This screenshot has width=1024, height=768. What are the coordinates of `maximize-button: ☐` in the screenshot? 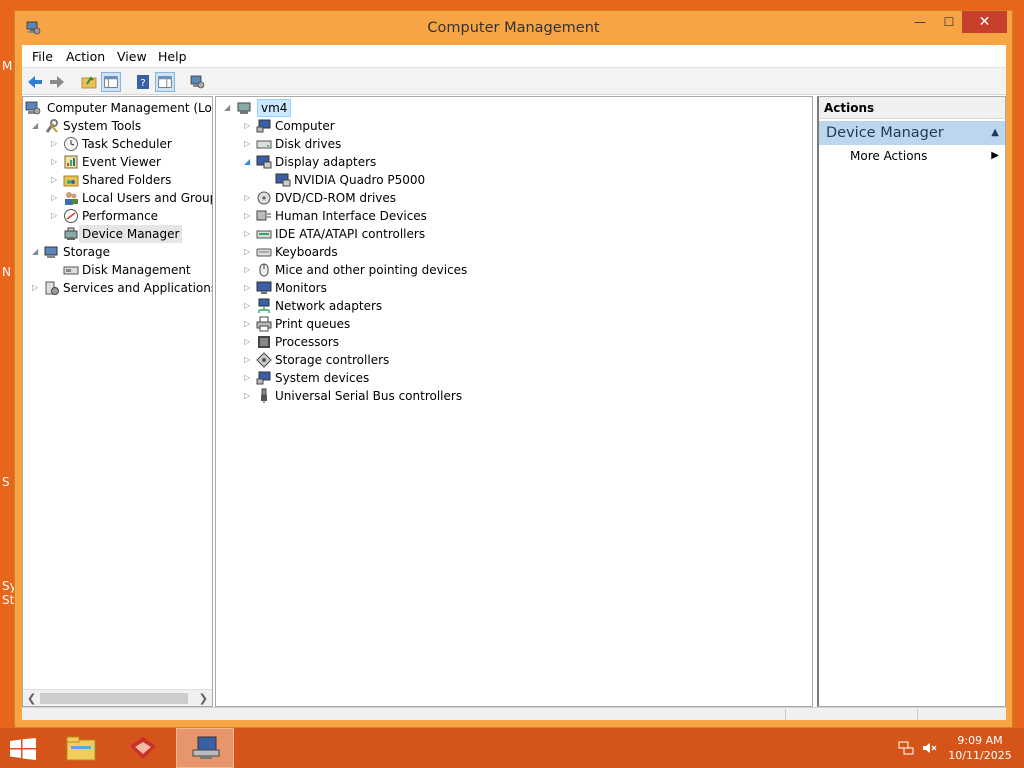 It's located at (949, 22).